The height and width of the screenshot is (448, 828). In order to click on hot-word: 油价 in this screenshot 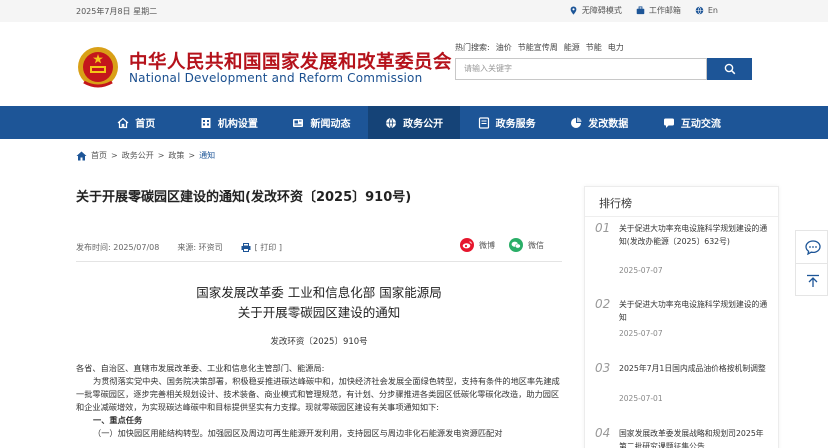, I will do `click(504, 47)`.